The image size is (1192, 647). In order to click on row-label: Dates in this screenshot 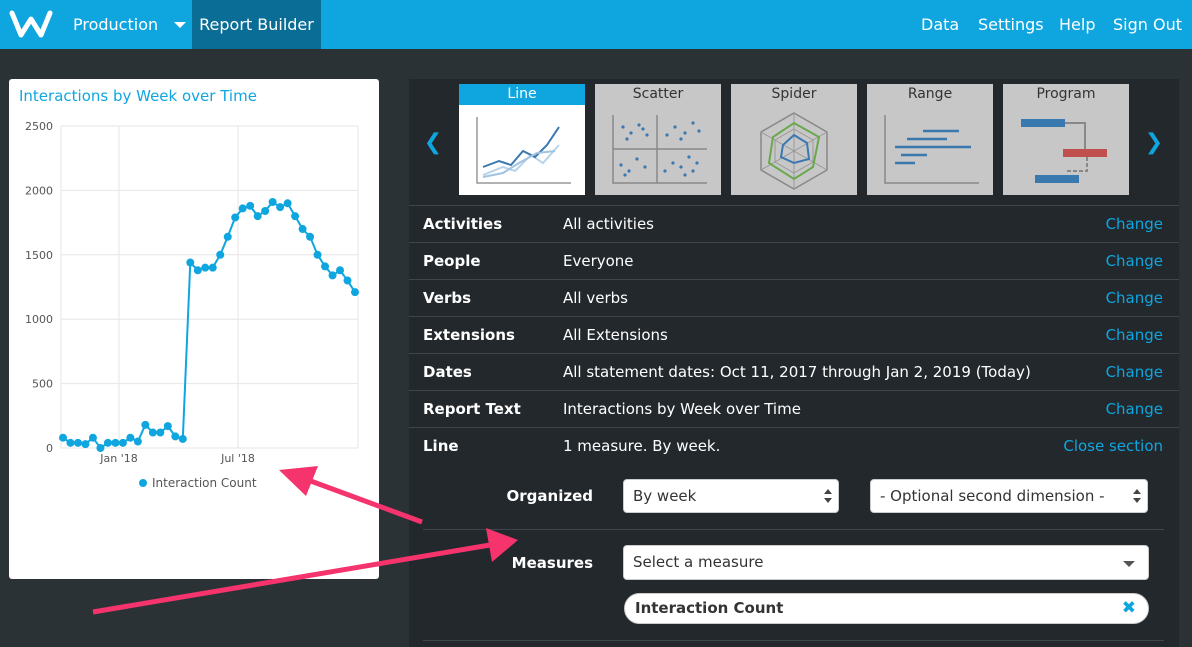, I will do `click(447, 372)`.